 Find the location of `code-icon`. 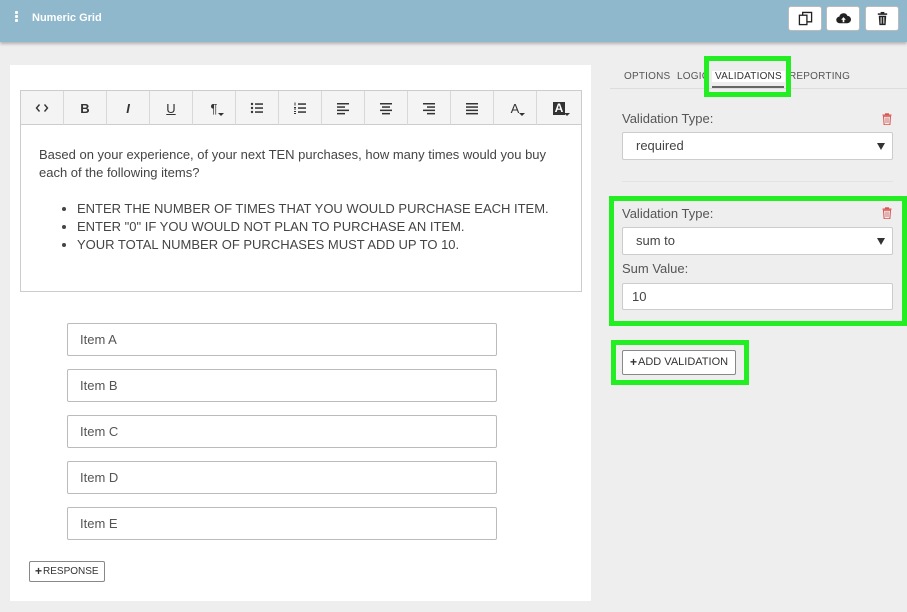

code-icon is located at coordinates (42, 108).